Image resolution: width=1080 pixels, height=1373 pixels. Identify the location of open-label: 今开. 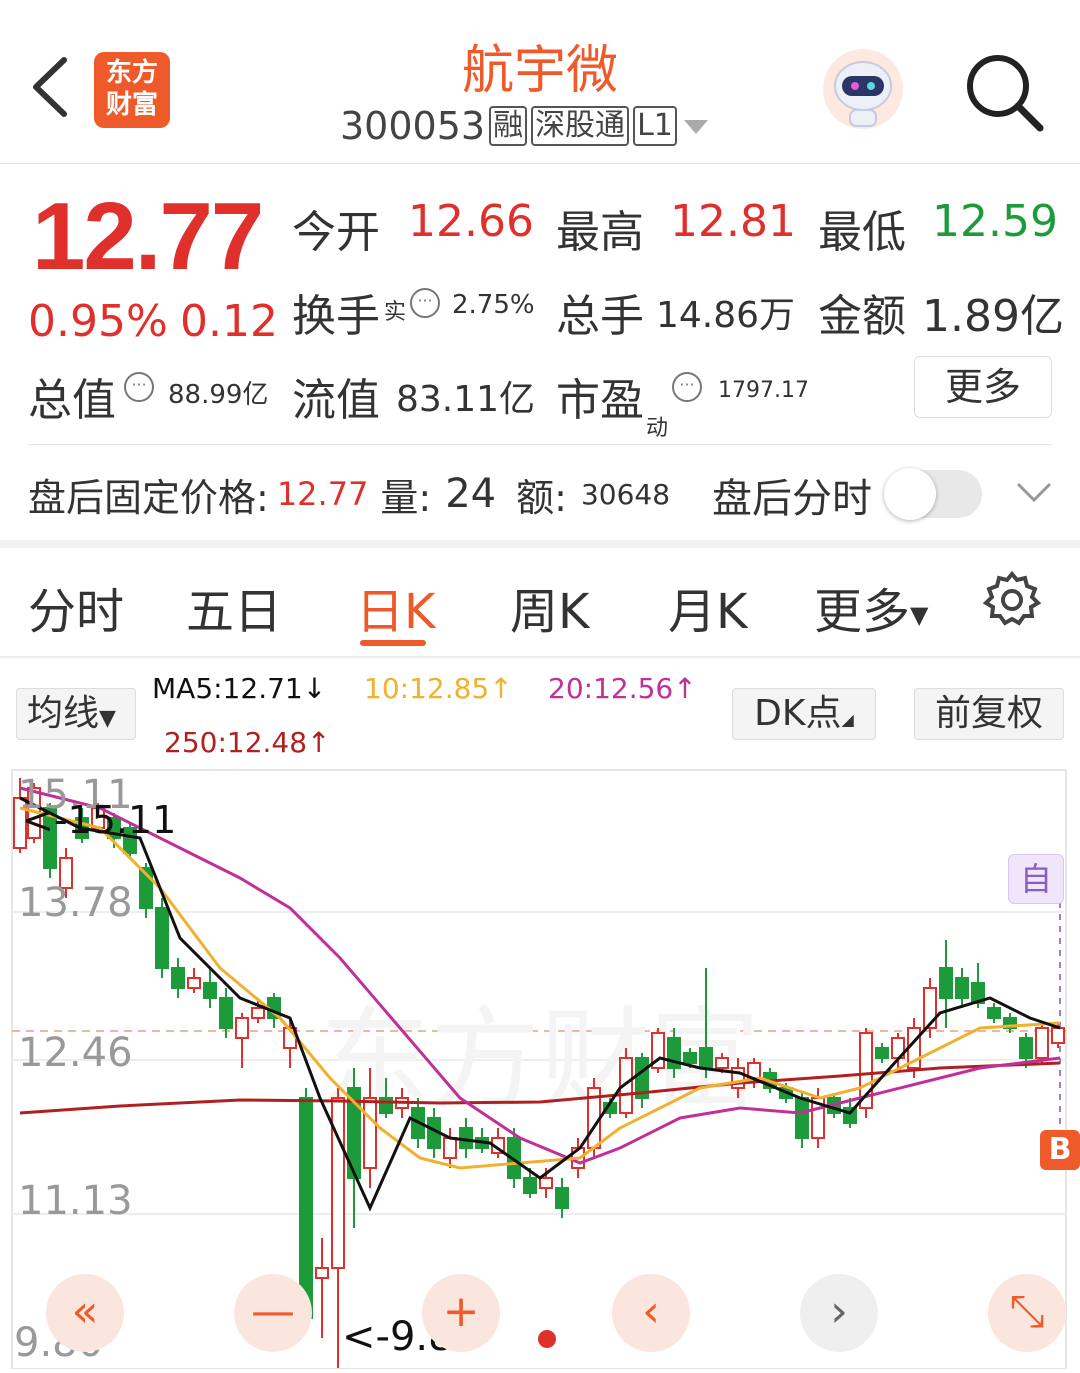
(336, 232).